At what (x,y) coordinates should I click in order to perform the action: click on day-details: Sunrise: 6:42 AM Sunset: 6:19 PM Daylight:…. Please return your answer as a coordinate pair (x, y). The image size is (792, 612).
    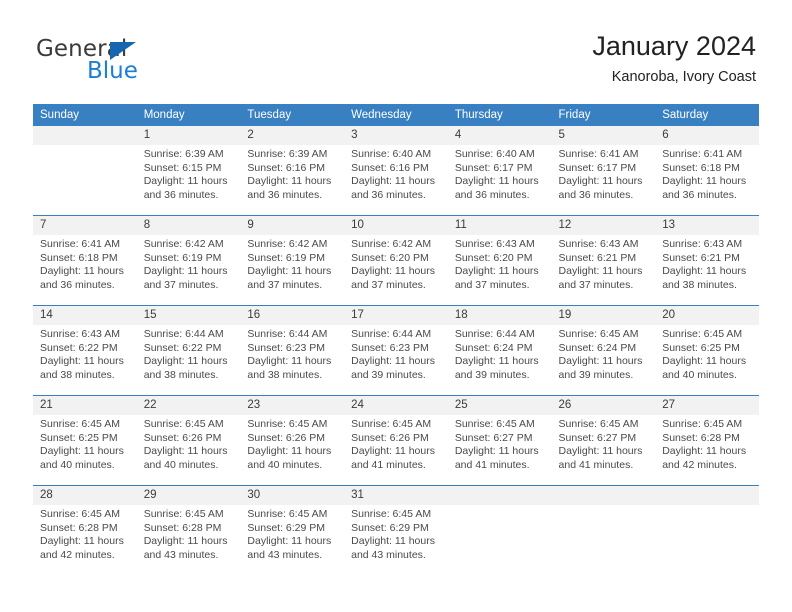
    Looking at the image, I should click on (292, 263).